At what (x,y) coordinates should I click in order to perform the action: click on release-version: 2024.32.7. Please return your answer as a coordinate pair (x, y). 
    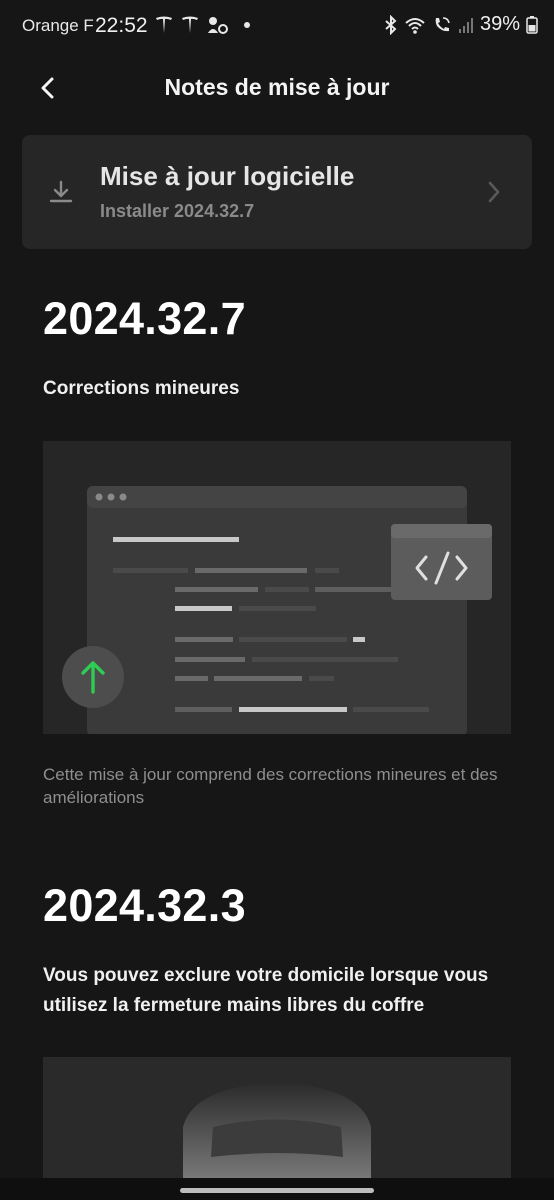
    Looking at the image, I should click on (144, 318).